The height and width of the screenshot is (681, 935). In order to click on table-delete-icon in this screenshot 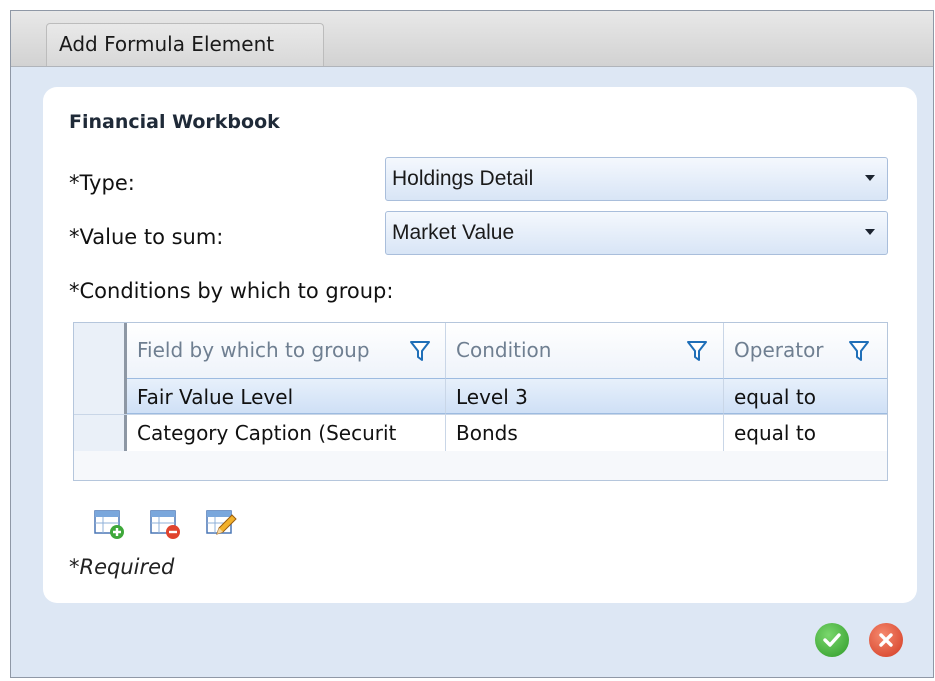, I will do `click(165, 524)`.